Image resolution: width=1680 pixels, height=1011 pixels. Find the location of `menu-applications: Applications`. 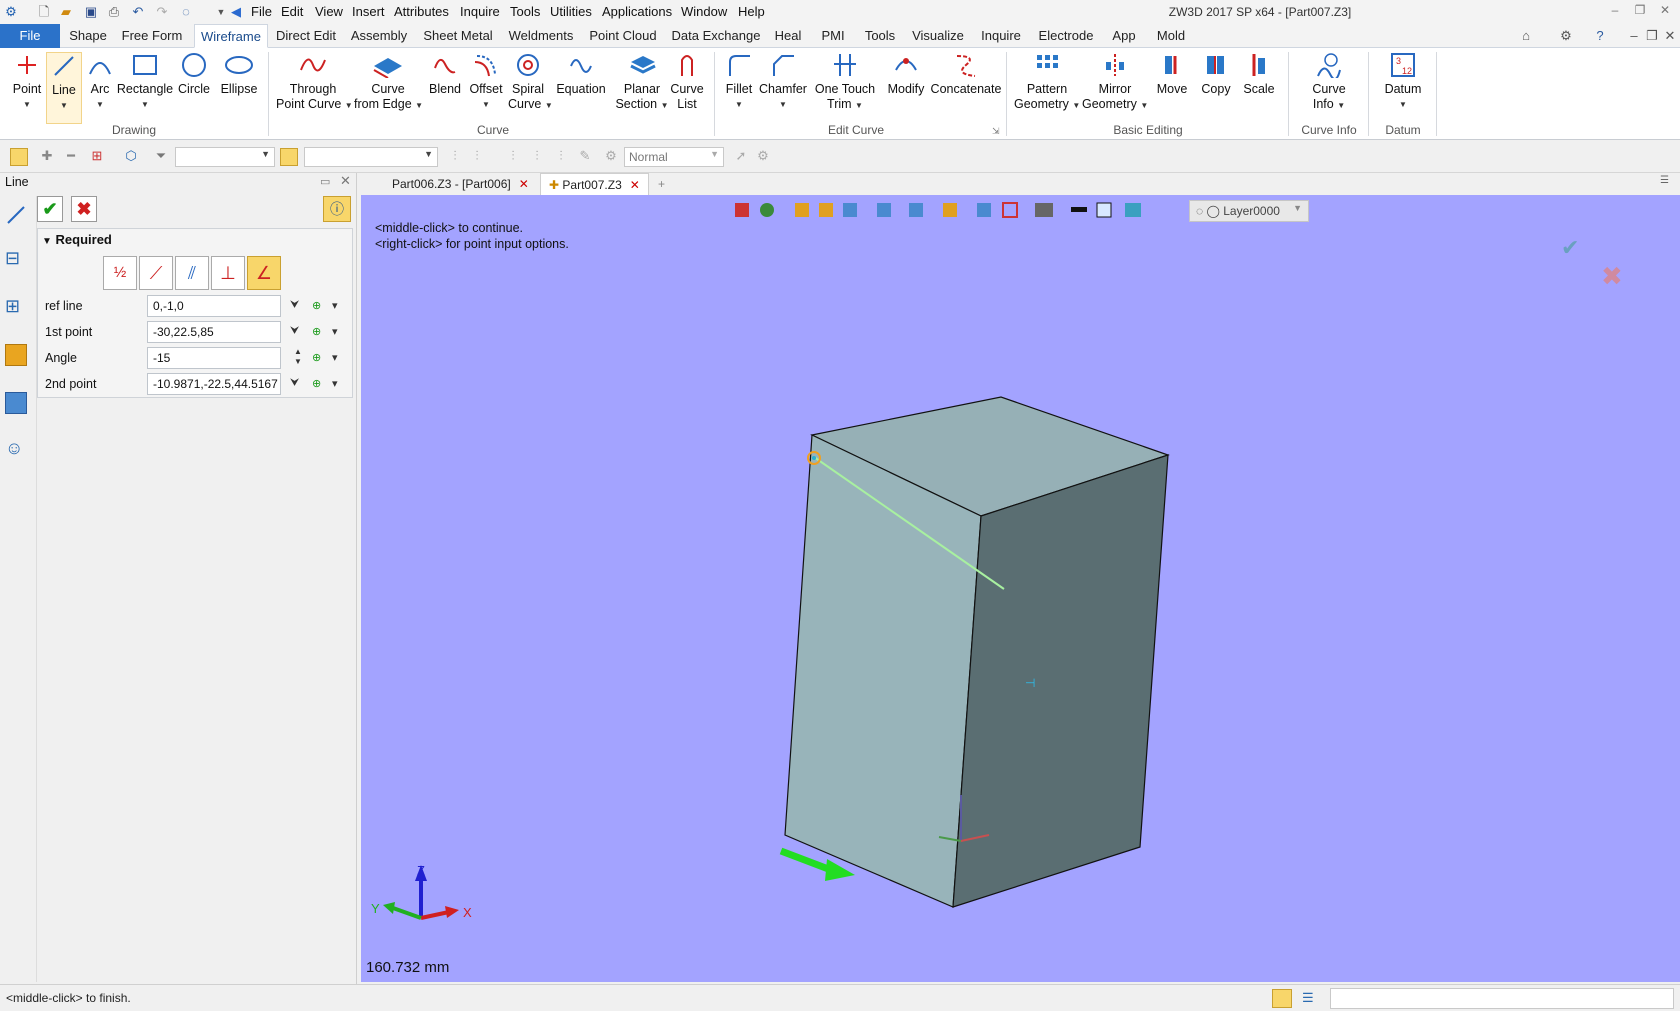

menu-applications: Applications is located at coordinates (637, 11).